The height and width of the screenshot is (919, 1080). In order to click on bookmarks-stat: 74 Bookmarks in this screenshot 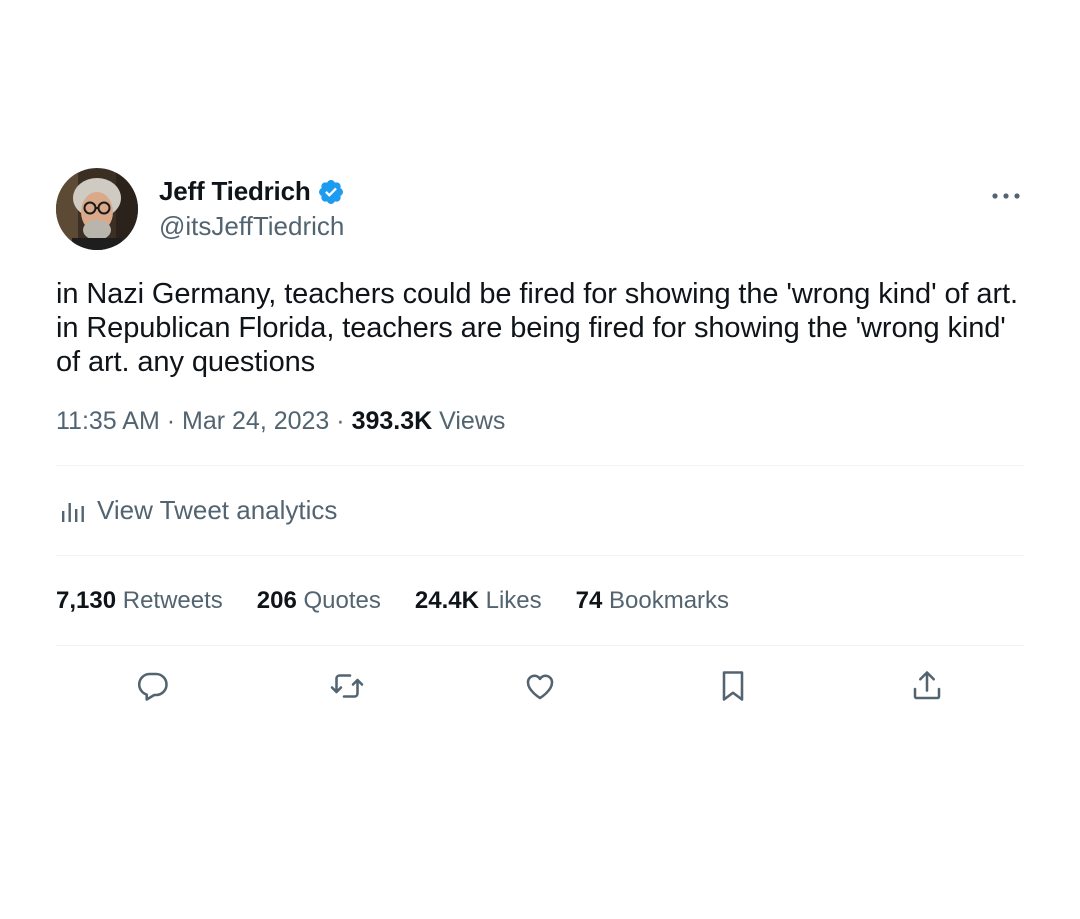, I will do `click(652, 601)`.